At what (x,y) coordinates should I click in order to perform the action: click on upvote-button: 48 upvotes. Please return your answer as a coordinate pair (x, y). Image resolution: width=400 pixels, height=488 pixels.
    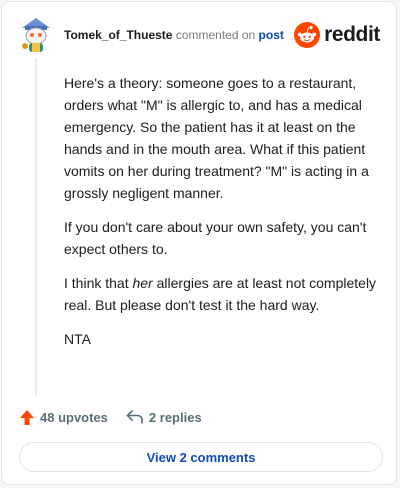
    Looking at the image, I should click on (63, 417).